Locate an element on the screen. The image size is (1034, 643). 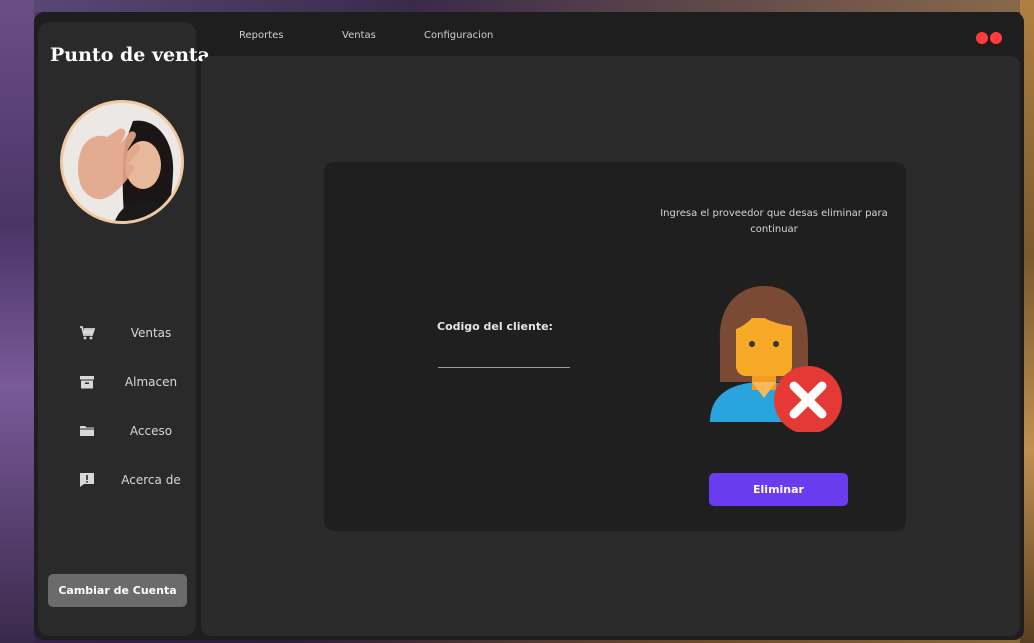
client-code-label: Codigo del cliente: is located at coordinates (495, 326).